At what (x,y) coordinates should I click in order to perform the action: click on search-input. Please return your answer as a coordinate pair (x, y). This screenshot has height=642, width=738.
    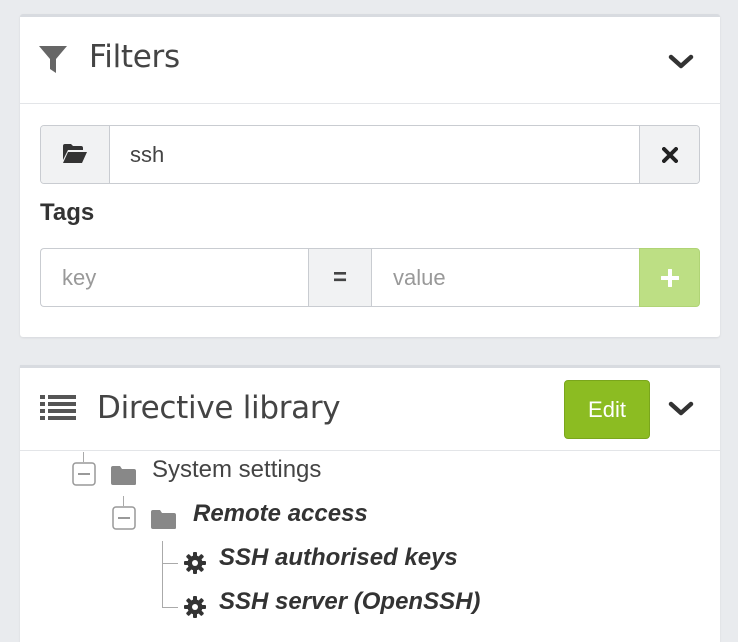
    Looking at the image, I should click on (375, 154).